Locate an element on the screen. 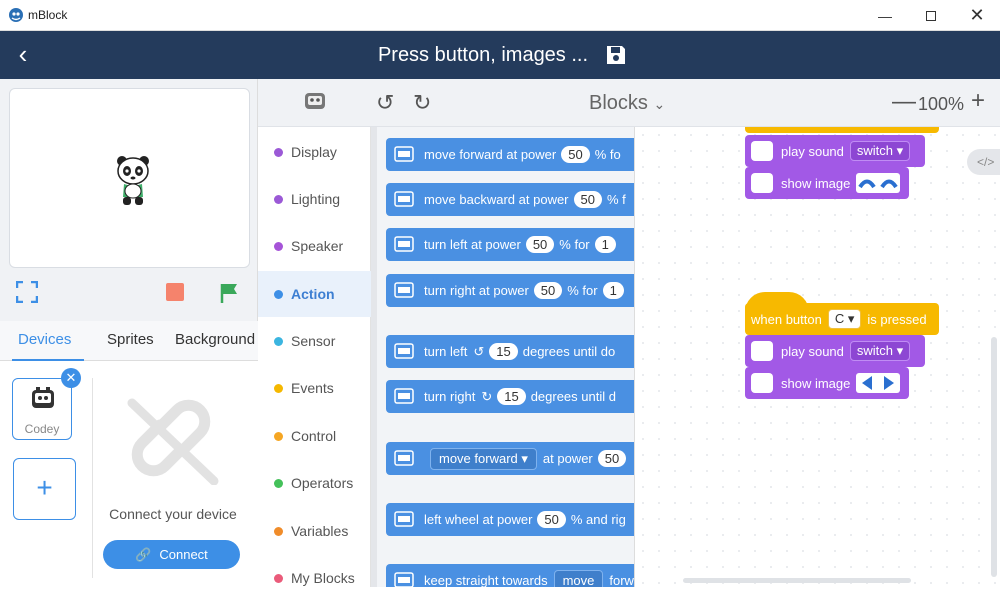 The width and height of the screenshot is (1000, 601). zoom-out-button: — is located at coordinates (904, 102).